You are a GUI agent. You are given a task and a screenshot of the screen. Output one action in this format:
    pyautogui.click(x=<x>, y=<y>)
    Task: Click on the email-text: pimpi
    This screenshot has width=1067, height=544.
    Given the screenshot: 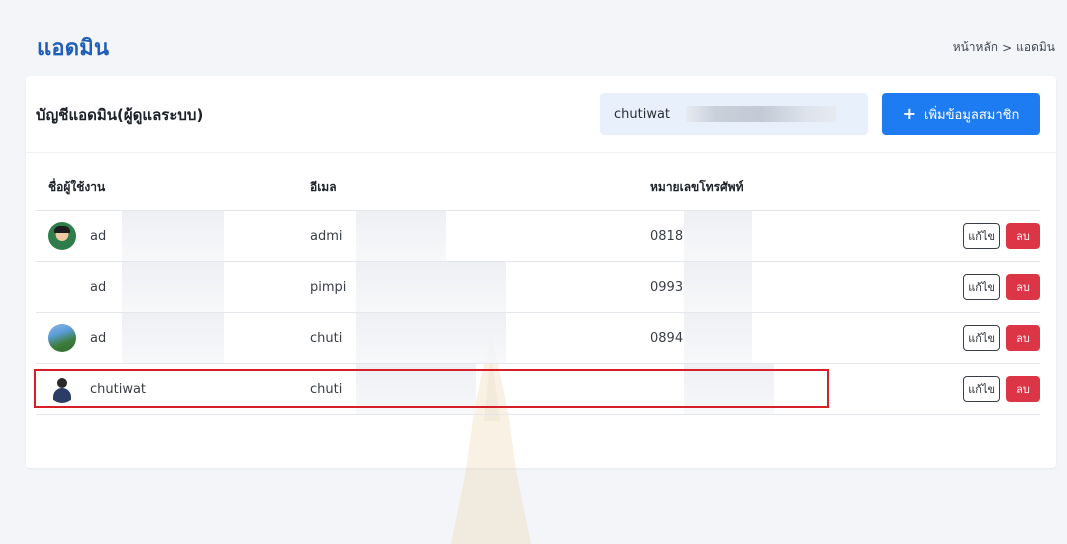 What is the action you would take?
    pyautogui.click(x=328, y=287)
    